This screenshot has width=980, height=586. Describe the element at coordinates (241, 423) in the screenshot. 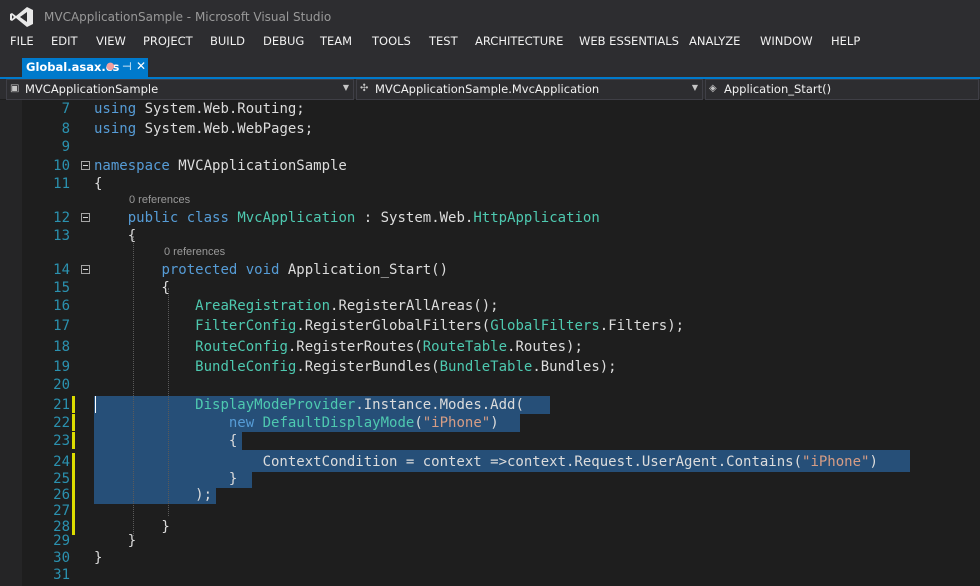

I see `code-token: new` at that location.